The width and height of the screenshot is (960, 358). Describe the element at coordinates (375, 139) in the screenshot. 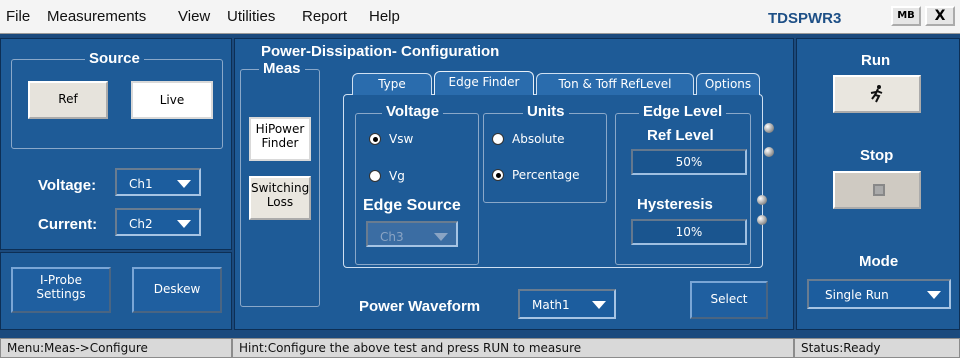

I see `vsw-radio` at that location.